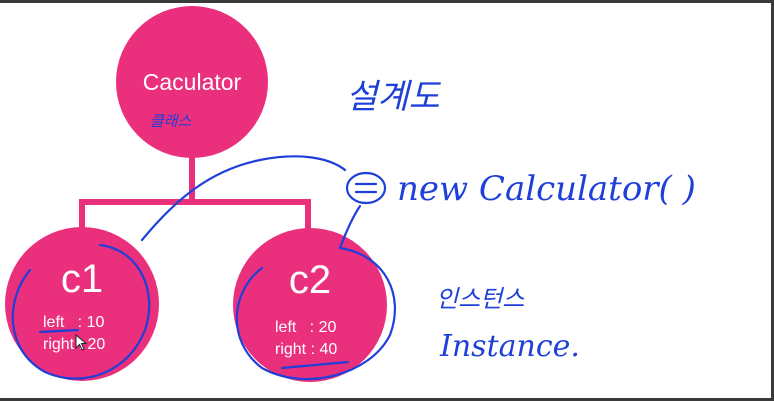  What do you see at coordinates (350, 227) in the screenshot?
I see `pen-stroke-c2-link` at bounding box center [350, 227].